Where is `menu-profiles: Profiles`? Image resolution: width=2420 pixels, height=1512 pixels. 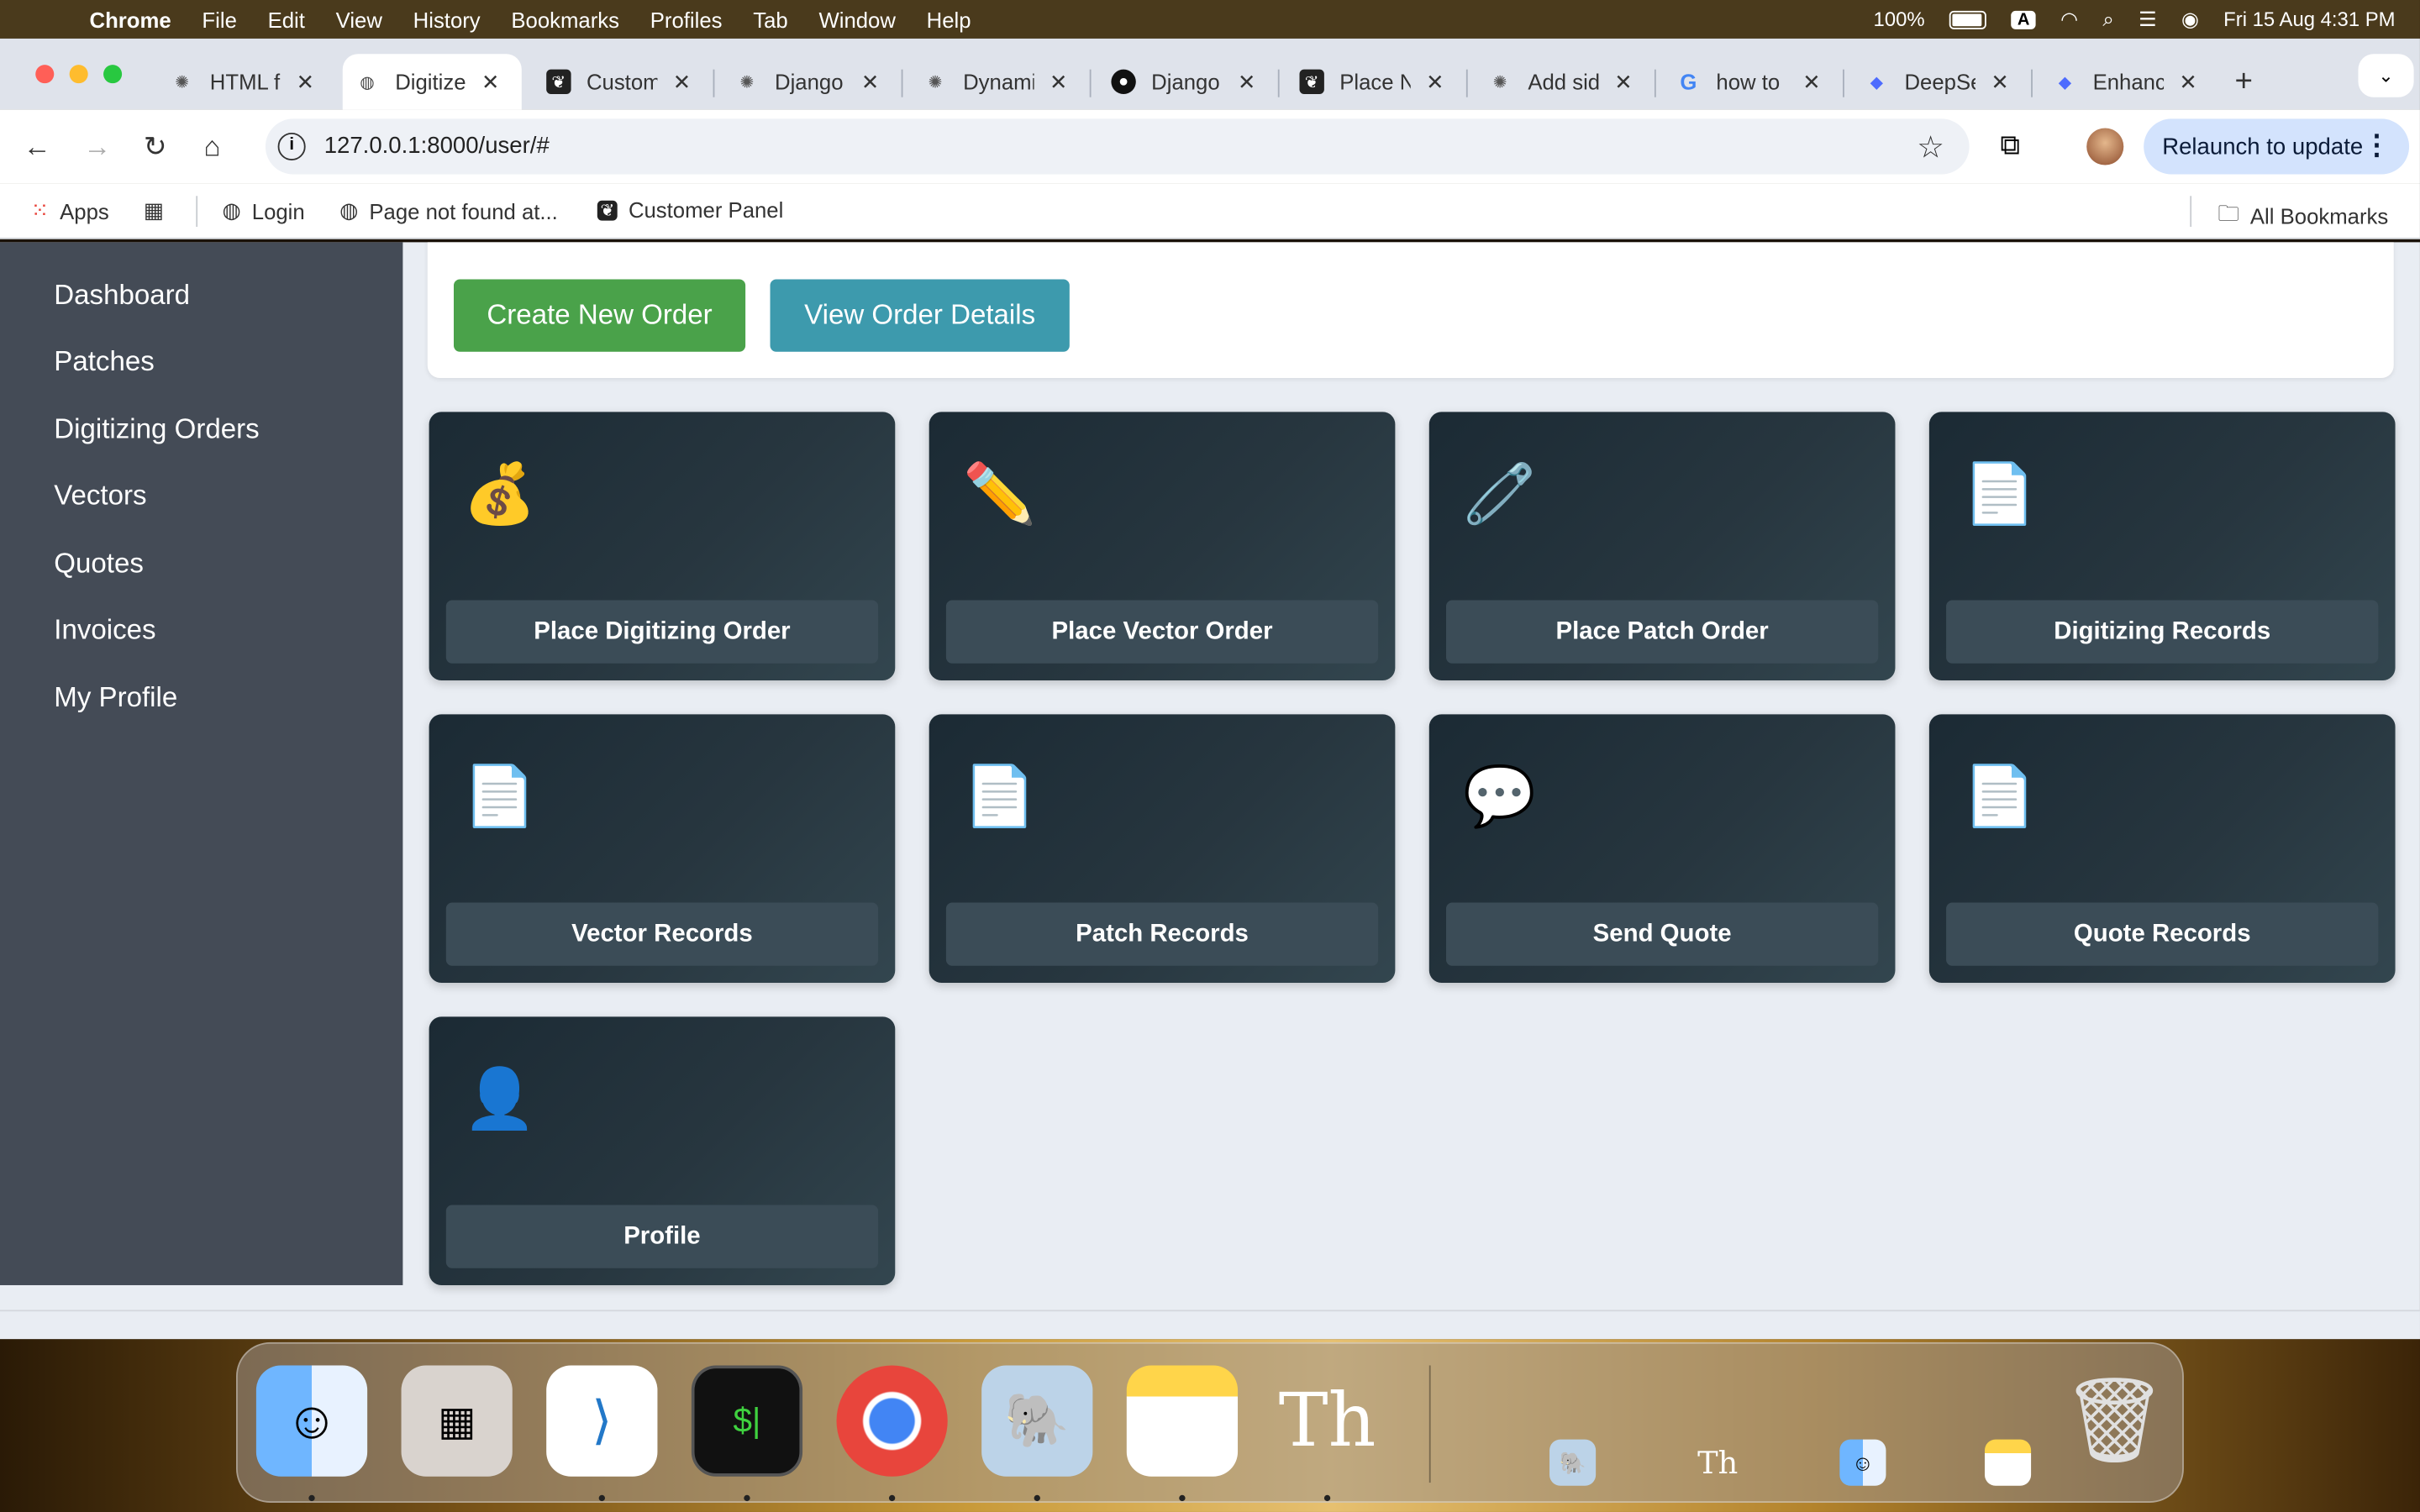
menu-profiles: Profiles is located at coordinates (687, 19).